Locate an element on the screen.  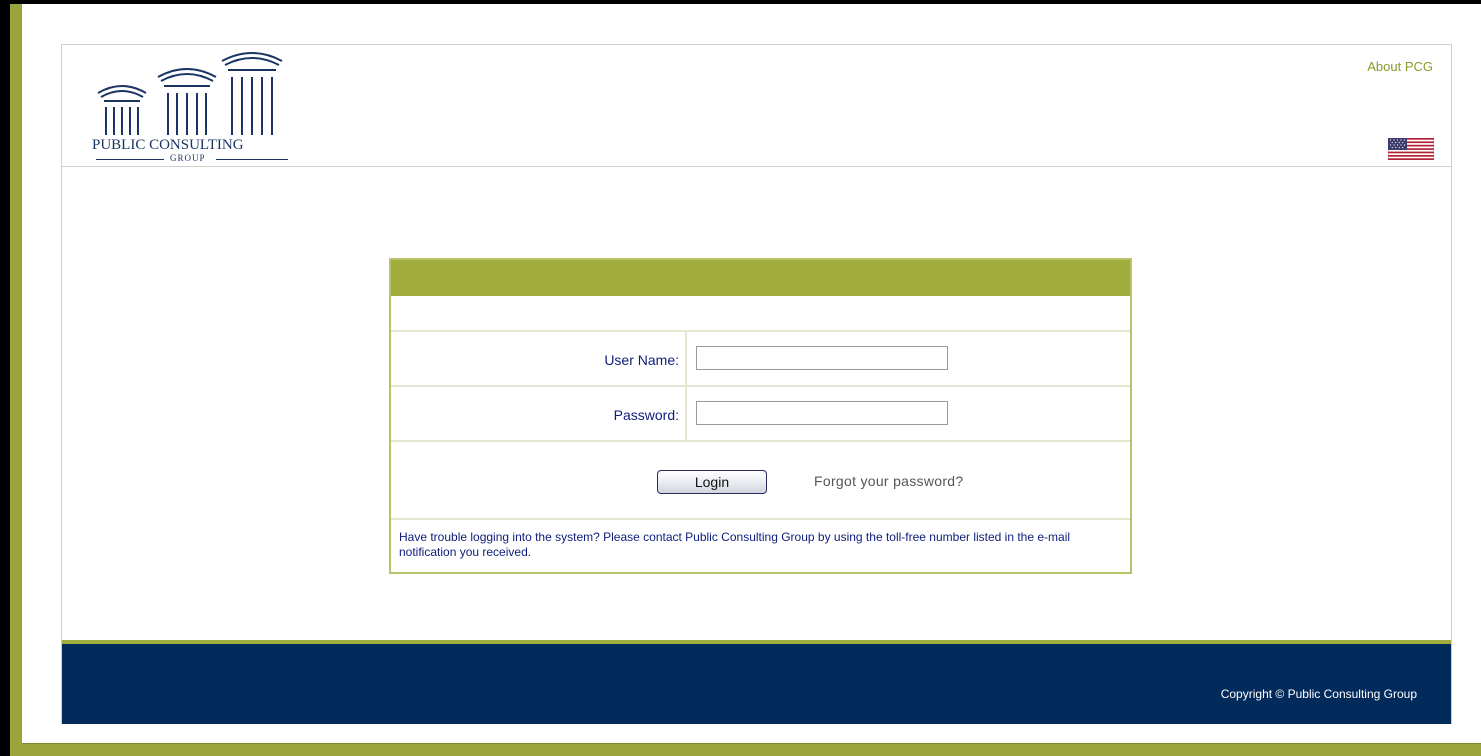
window-frame-top is located at coordinates (740, 2).